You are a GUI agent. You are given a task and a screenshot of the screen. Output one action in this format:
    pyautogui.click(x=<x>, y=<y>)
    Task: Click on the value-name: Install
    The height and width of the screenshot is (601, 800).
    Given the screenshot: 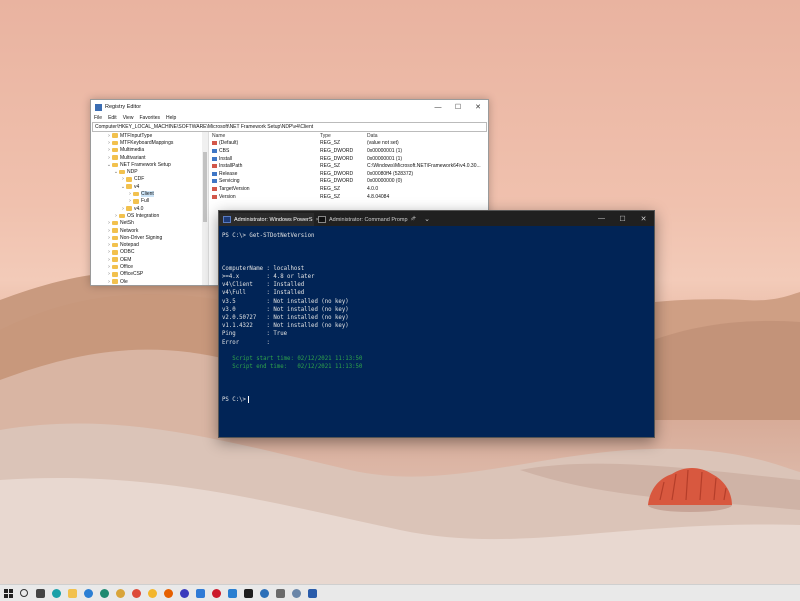 What is the action you would take?
    pyautogui.click(x=226, y=158)
    